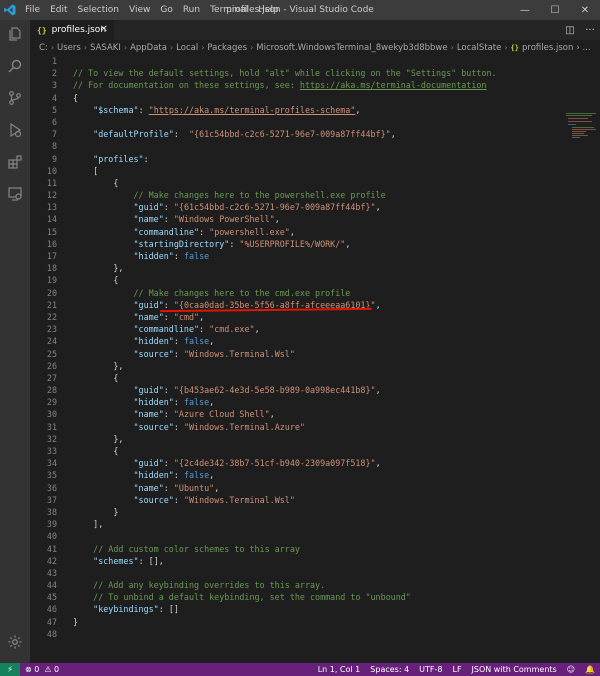 This screenshot has width=600, height=676. Describe the element at coordinates (74, 378) in the screenshot. I see `code-line: 27 {` at that location.